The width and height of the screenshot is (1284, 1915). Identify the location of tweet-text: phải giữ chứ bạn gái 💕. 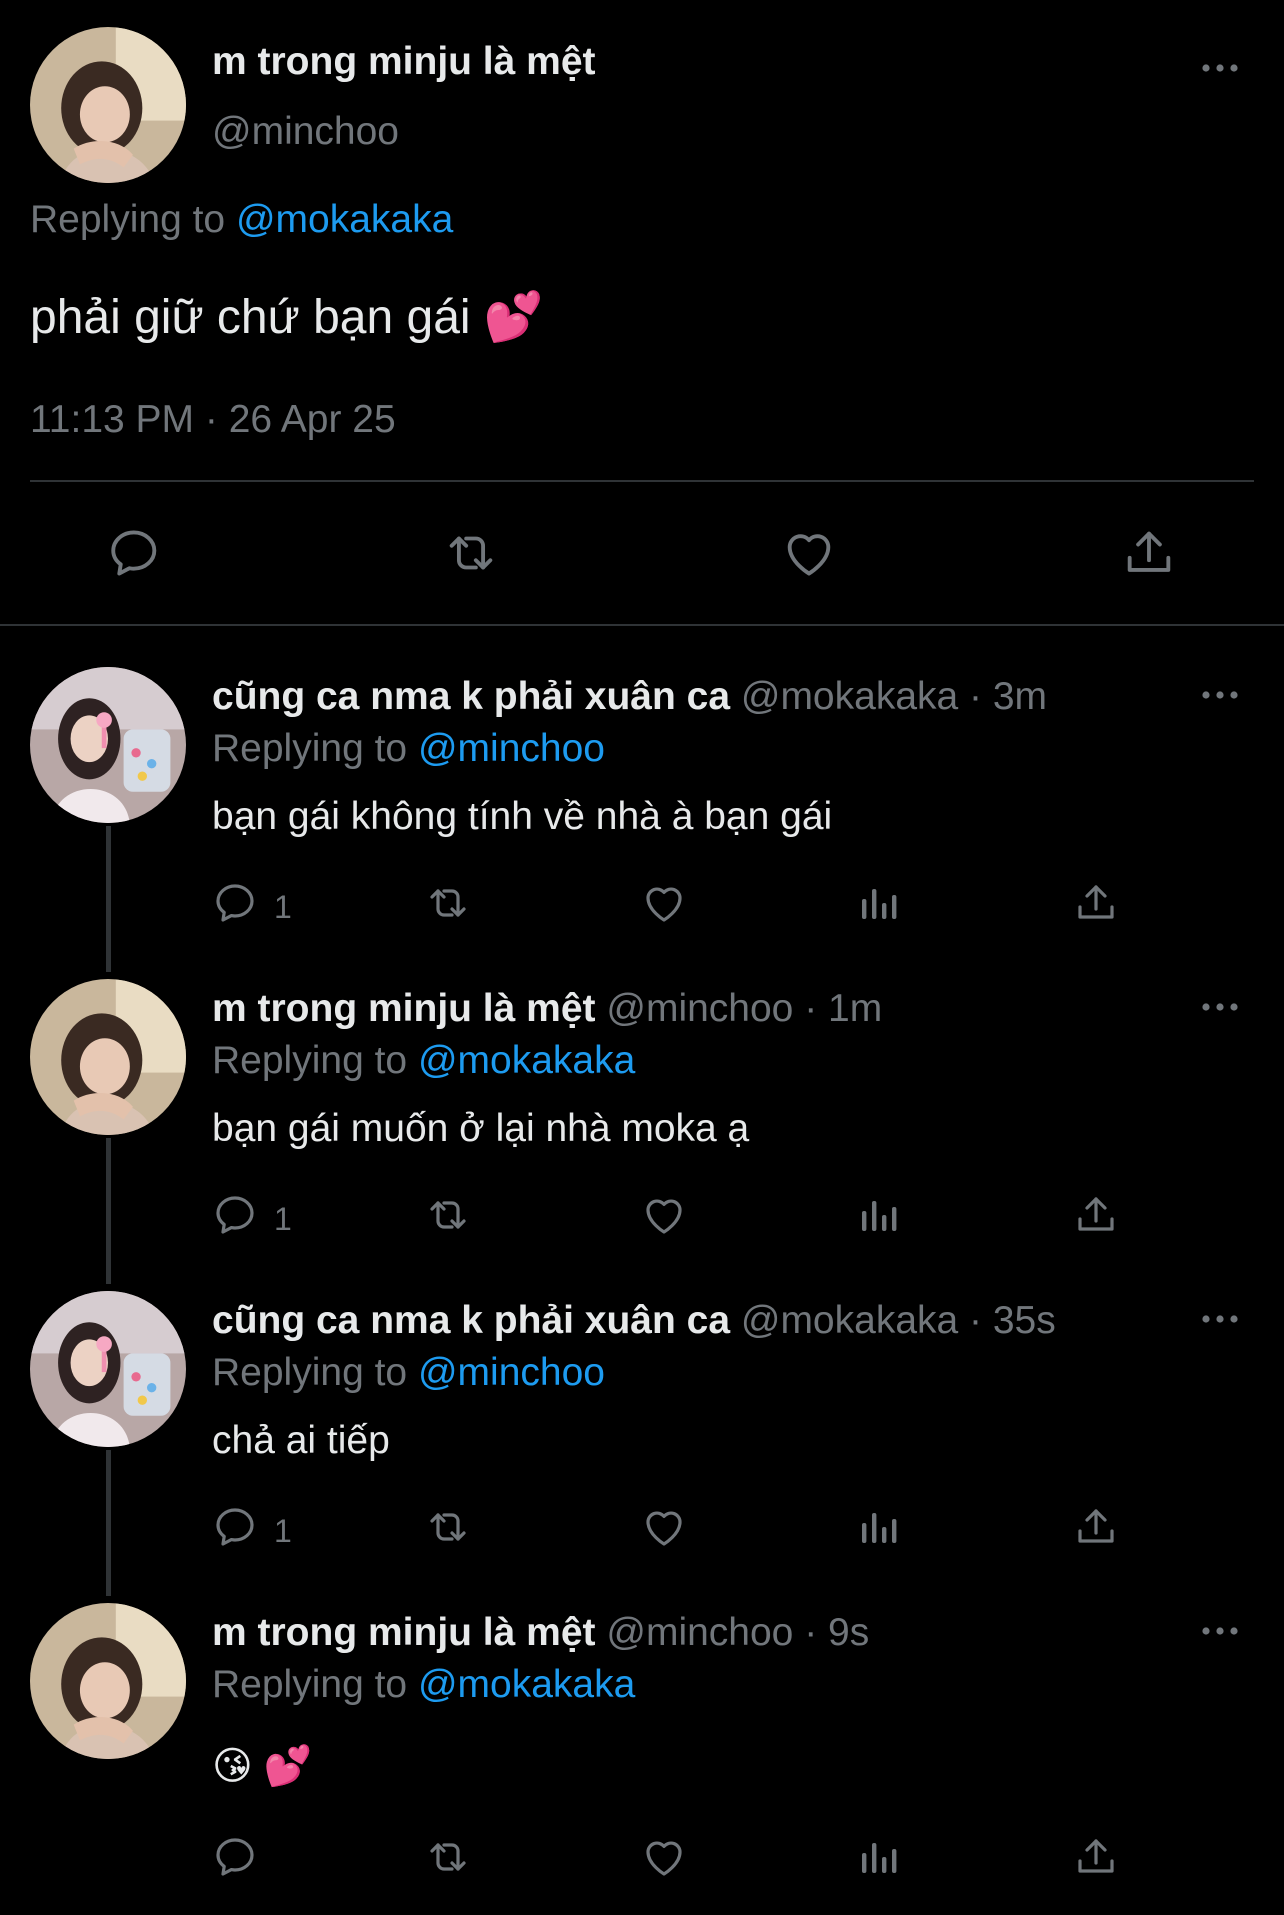
(287, 317).